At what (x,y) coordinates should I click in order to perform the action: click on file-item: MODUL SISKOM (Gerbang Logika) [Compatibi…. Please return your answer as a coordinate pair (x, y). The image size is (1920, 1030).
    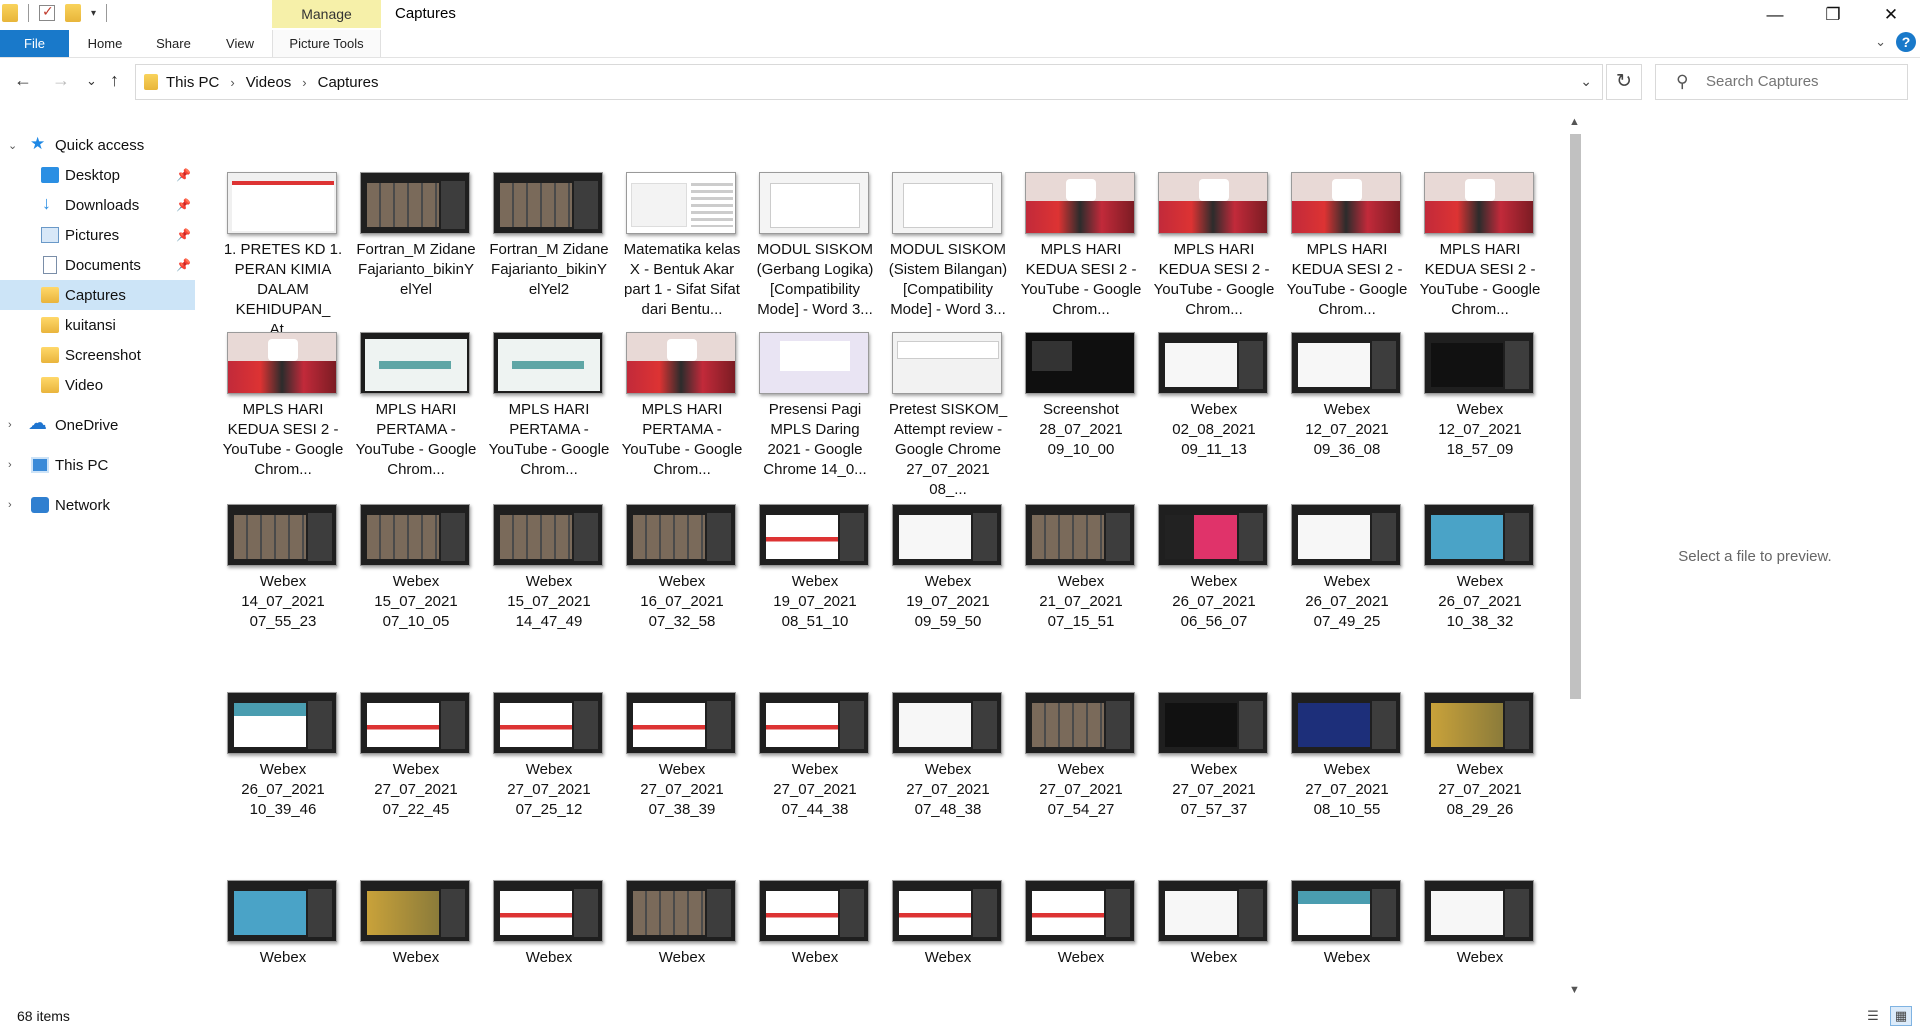
    Looking at the image, I should click on (820, 252).